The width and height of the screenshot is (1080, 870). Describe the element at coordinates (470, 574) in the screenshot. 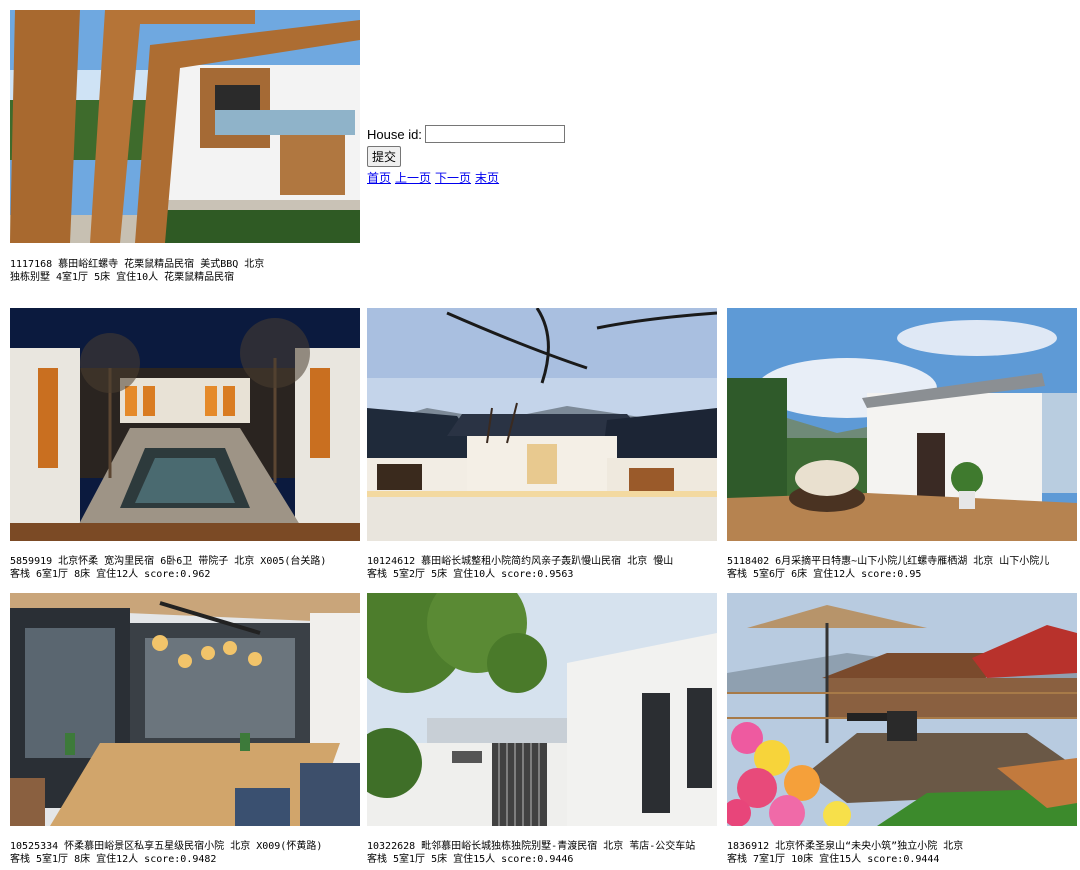

I see `result-details: 客栈 5室2厅 5床 宜住10人 score:0.9563` at that location.